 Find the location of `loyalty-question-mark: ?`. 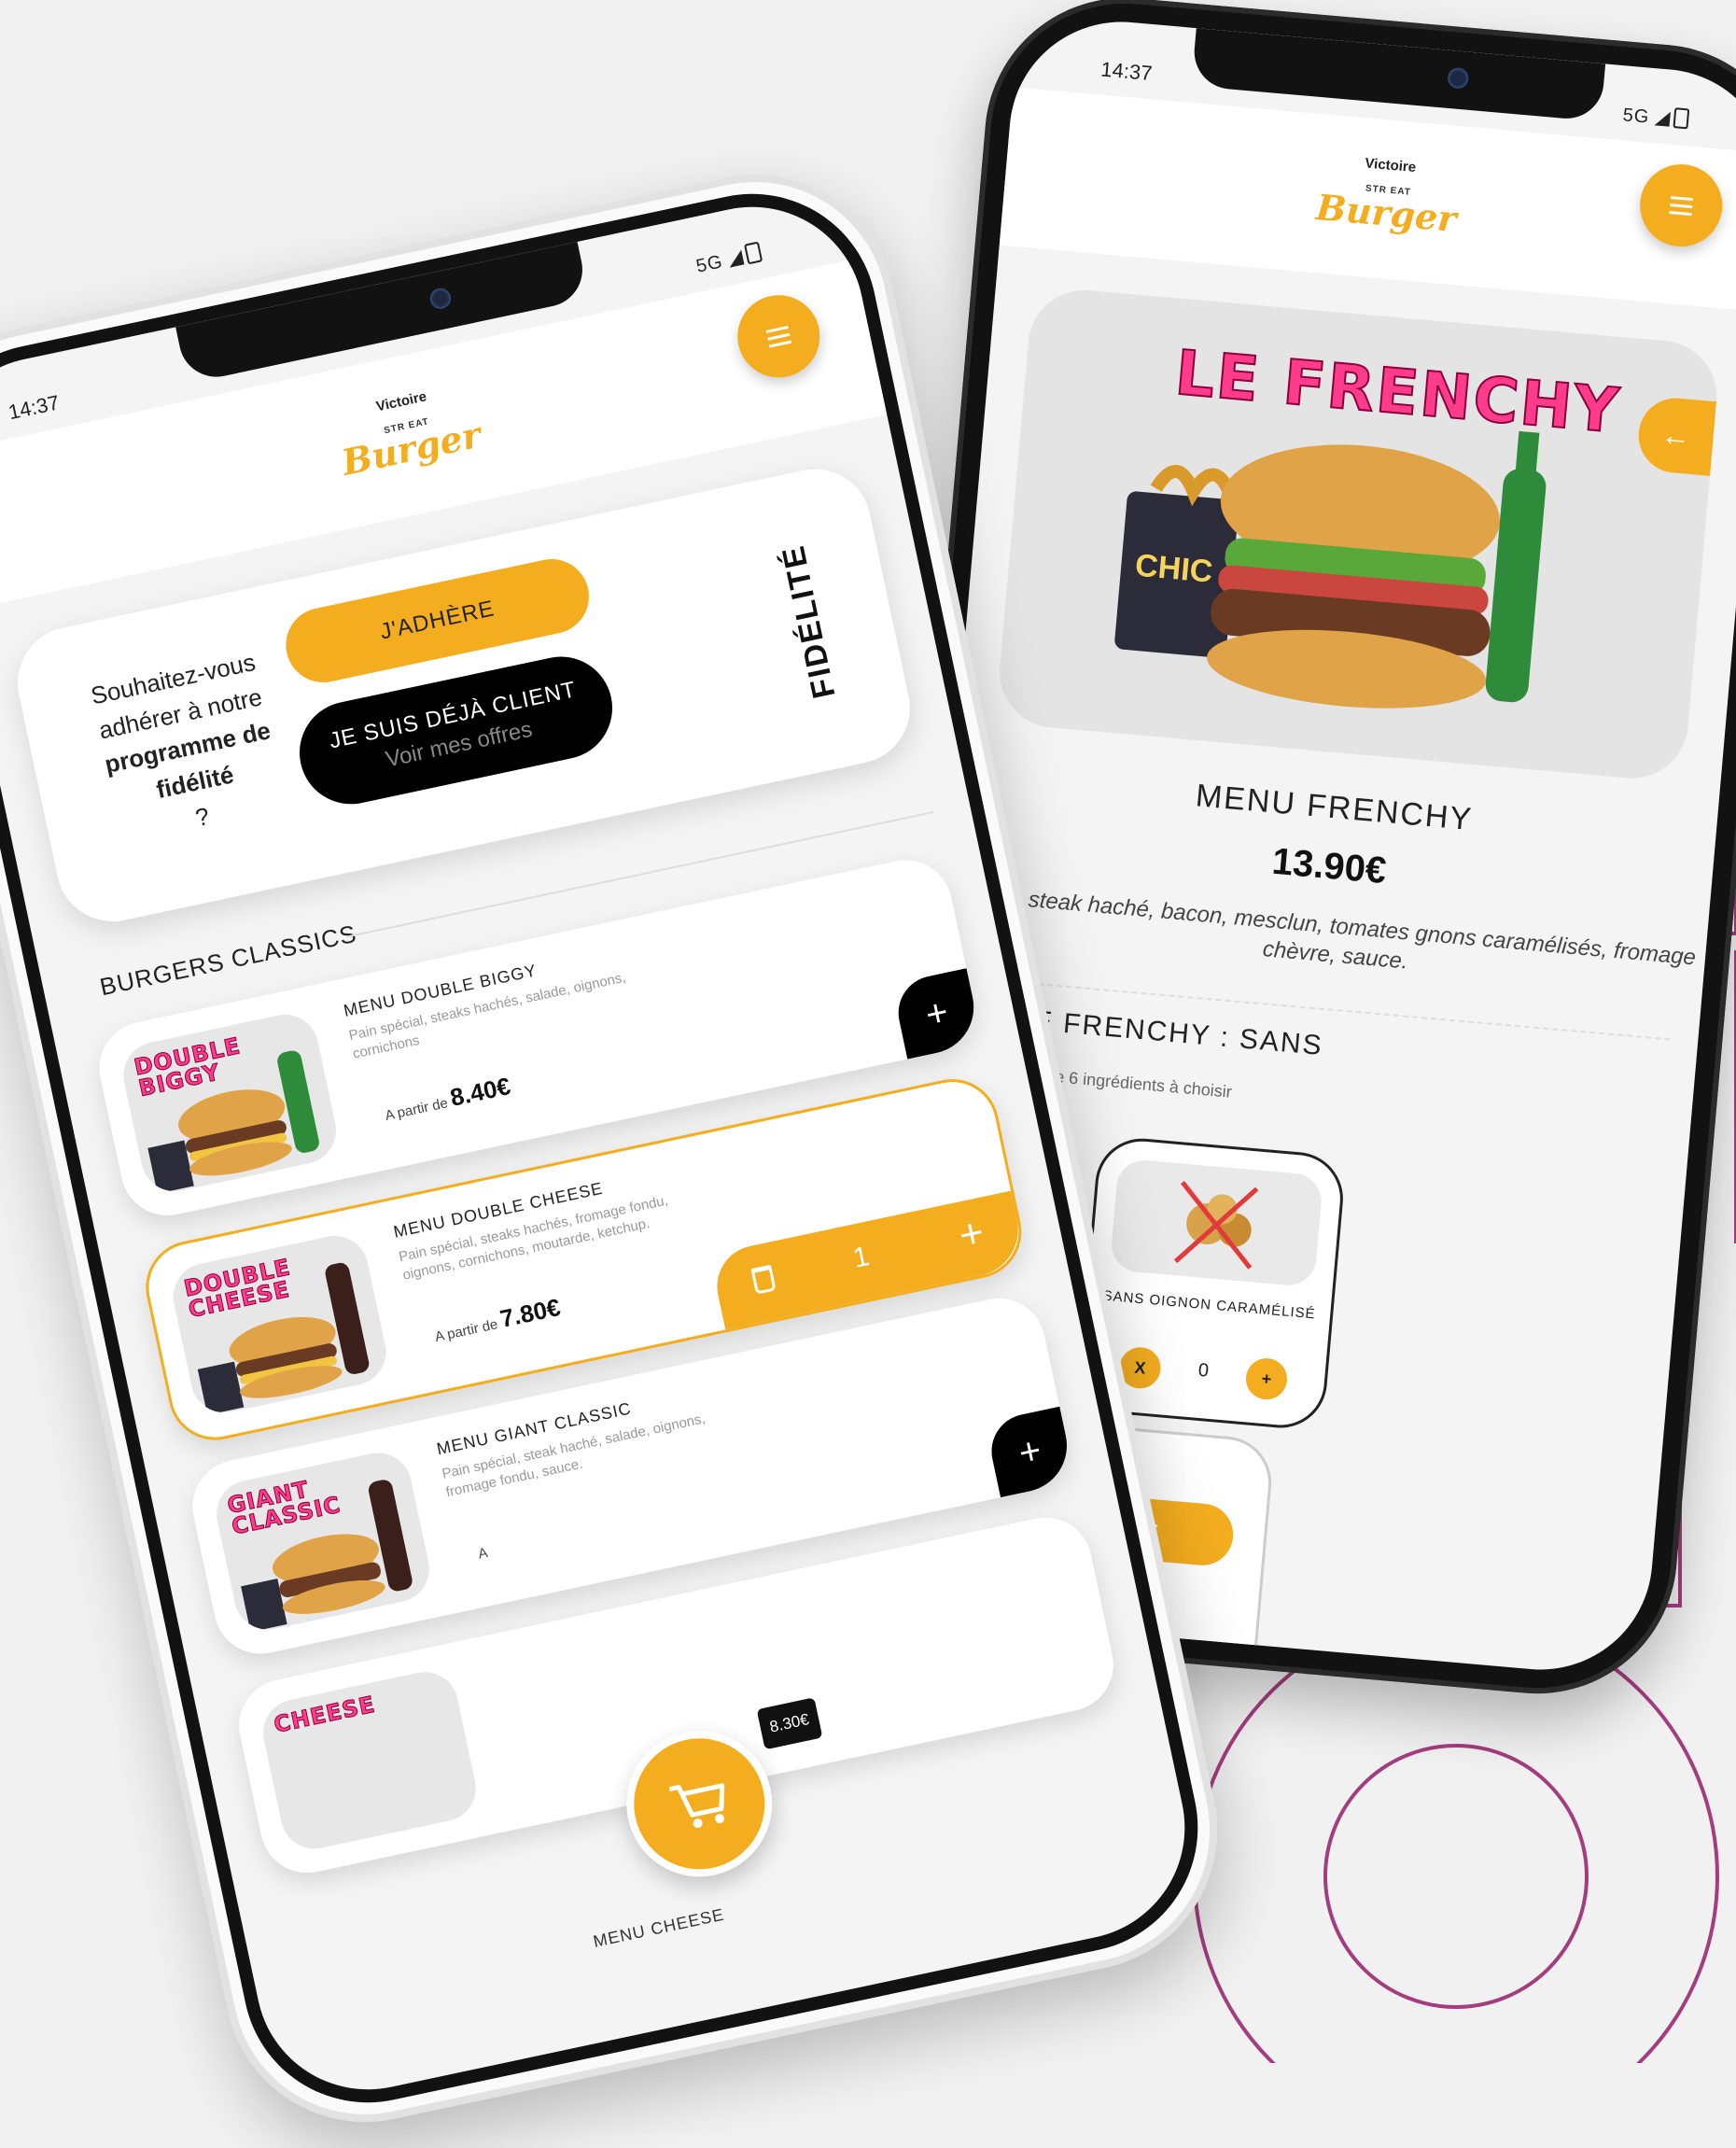

loyalty-question-mark: ? is located at coordinates (202, 816).